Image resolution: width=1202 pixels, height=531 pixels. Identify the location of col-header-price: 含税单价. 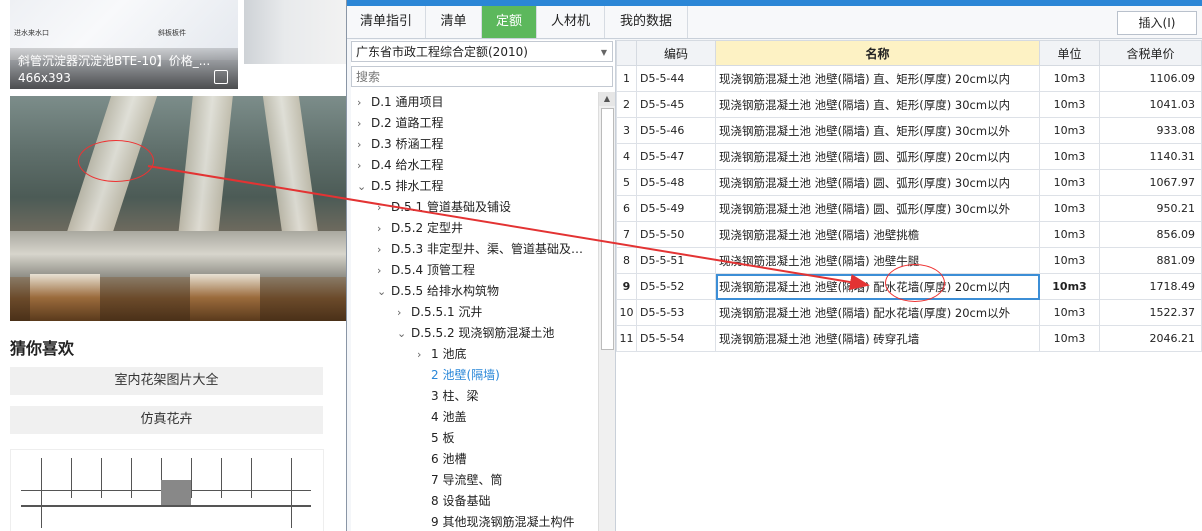
(1150, 53).